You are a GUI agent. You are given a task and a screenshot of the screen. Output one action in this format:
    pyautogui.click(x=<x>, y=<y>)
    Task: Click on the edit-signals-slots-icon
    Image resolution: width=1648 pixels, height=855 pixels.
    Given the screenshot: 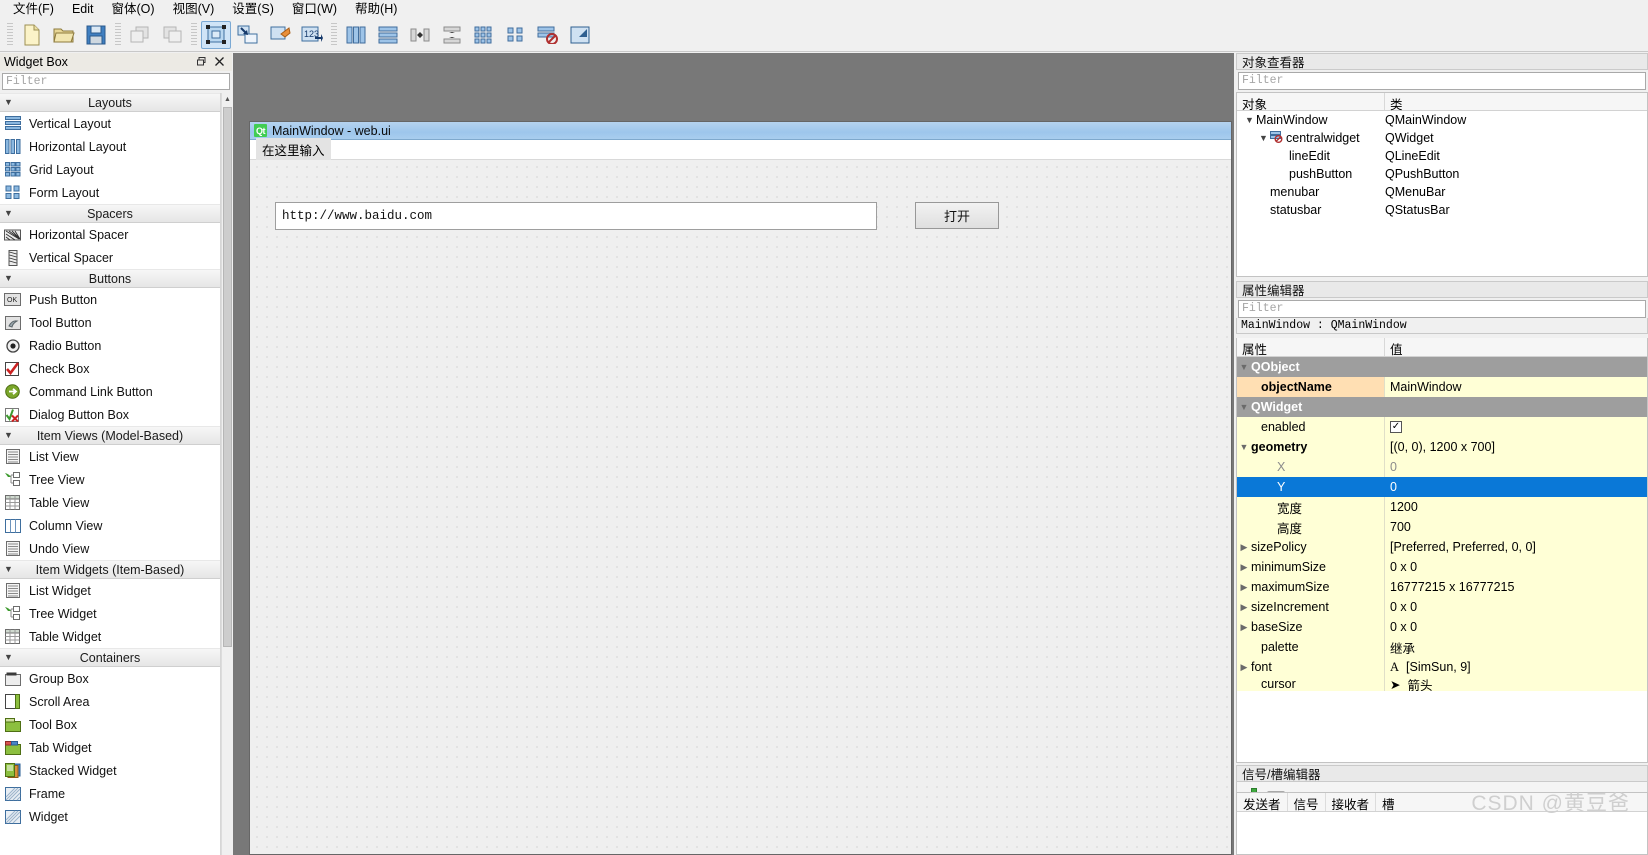 What is the action you would take?
    pyautogui.click(x=248, y=35)
    